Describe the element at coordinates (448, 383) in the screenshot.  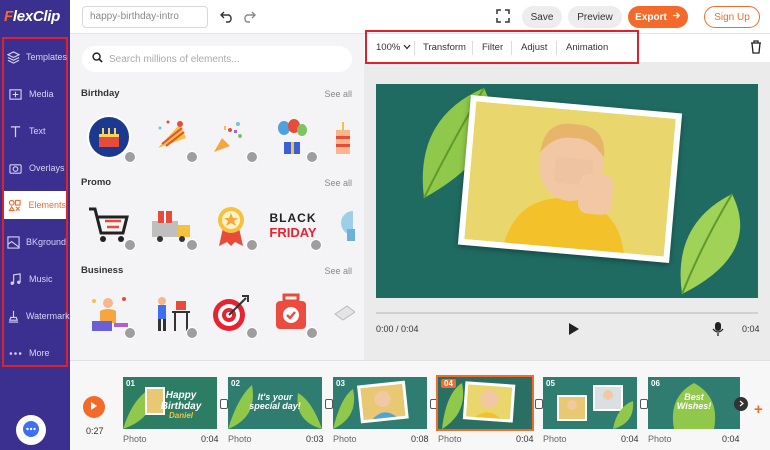
I see `clip-number: 04` at that location.